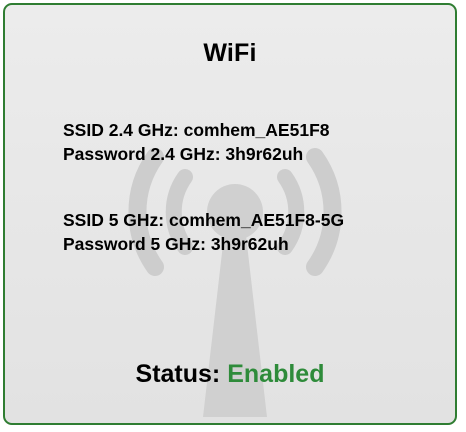 This screenshot has height=432, width=466. Describe the element at coordinates (257, 220) in the screenshot. I see `ssid-5g-value: comhem_AE51F8-5G` at that location.